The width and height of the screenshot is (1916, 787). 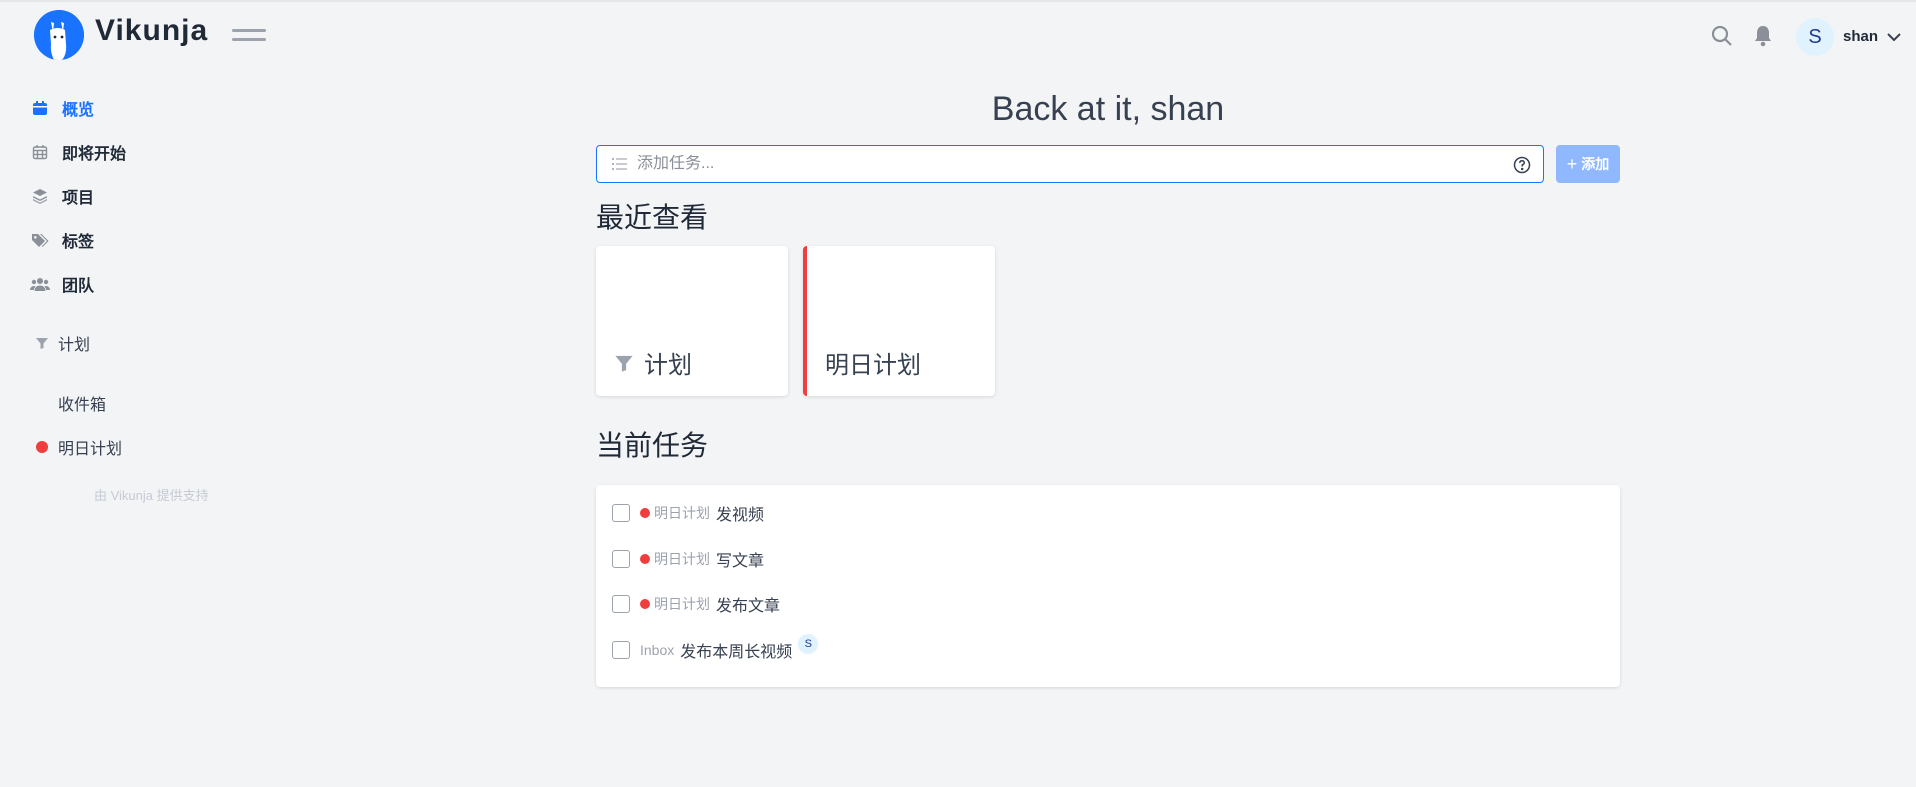 What do you see at coordinates (1722, 36) in the screenshot?
I see `search-icon` at bounding box center [1722, 36].